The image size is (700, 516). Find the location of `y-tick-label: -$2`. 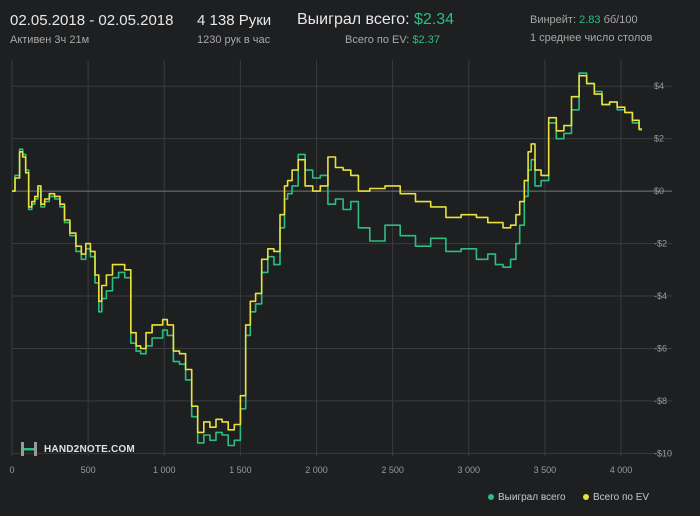

y-tick-label: -$2 is located at coordinates (660, 244).